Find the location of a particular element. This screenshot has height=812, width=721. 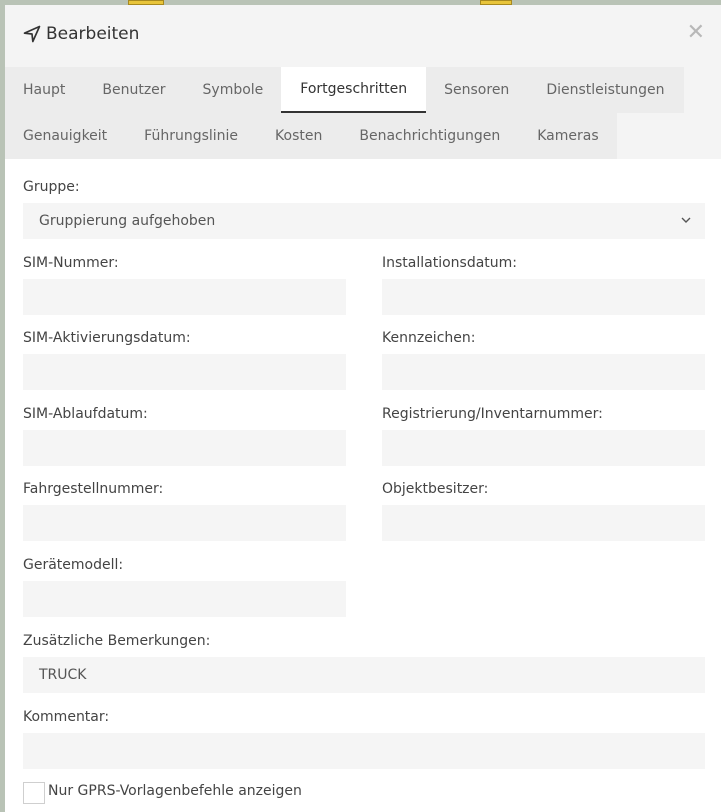

group-select: Gruppierung aufgehoben is located at coordinates (364, 221).